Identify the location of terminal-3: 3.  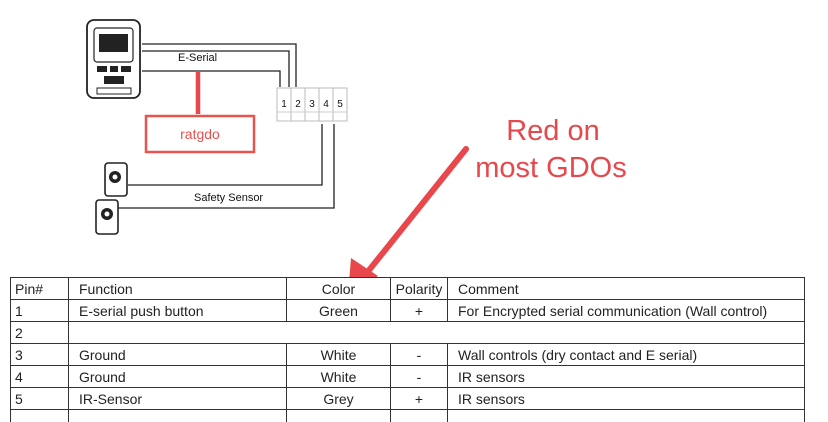
(312, 104).